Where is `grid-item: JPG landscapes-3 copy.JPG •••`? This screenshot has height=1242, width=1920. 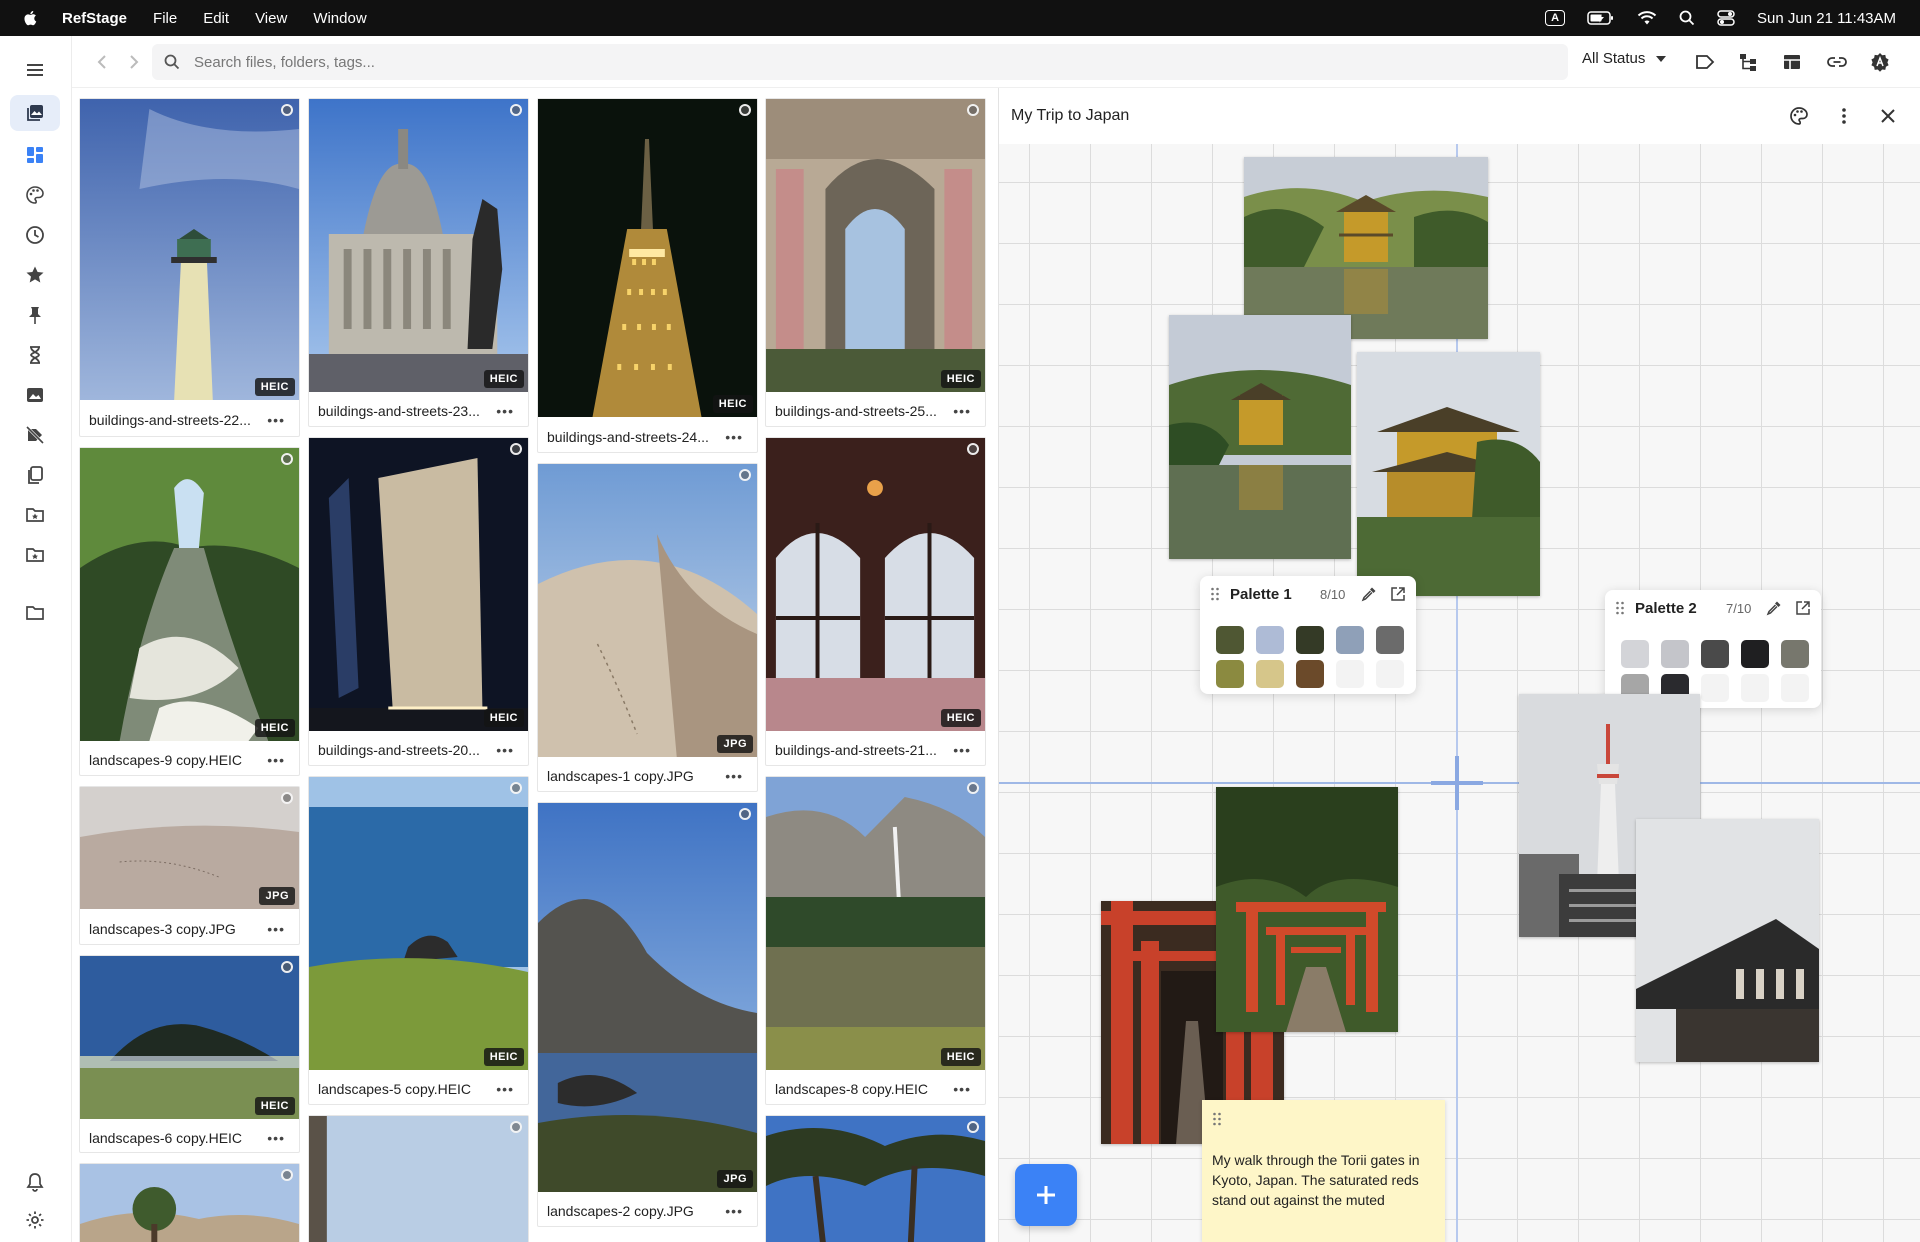
grid-item: JPG landscapes-3 copy.JPG ••• is located at coordinates (189, 865).